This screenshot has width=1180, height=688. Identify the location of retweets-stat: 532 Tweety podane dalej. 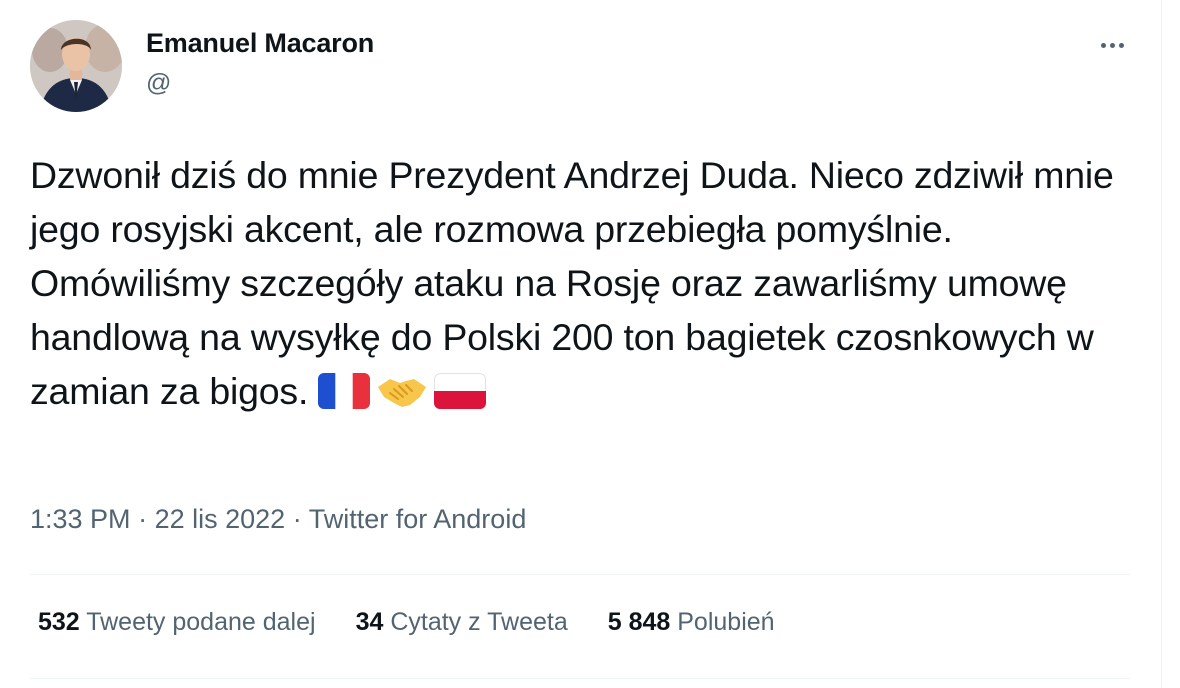
(177, 622).